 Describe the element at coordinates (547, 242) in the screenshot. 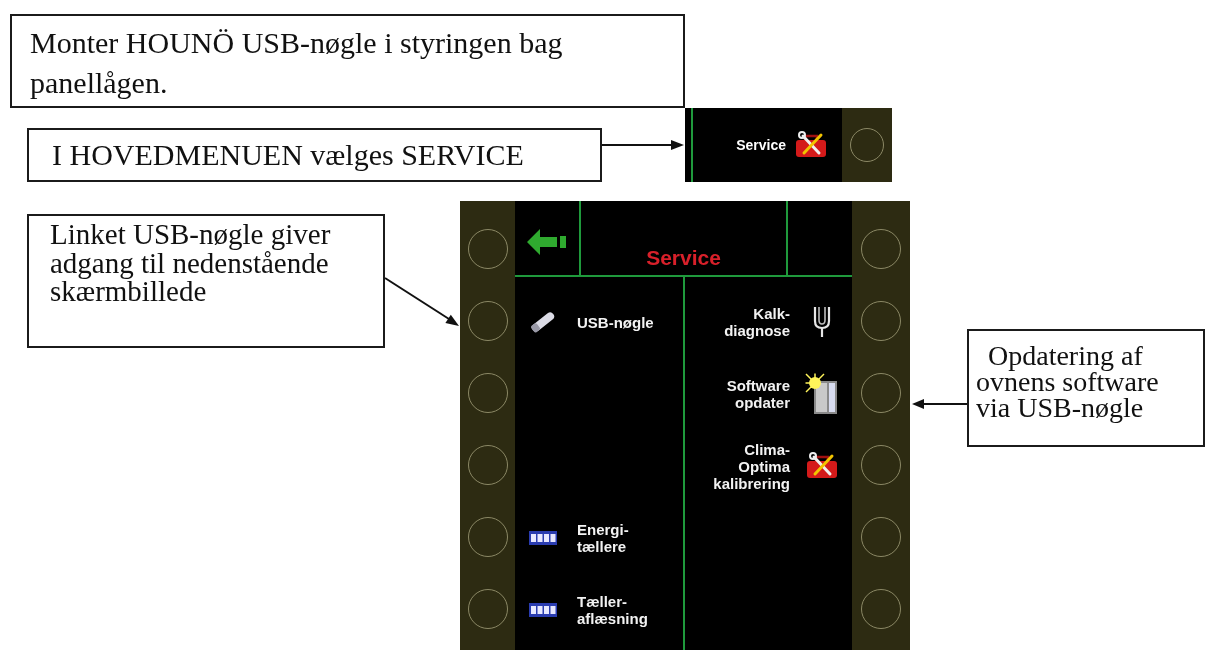

I see `back-arrow-icon` at that location.